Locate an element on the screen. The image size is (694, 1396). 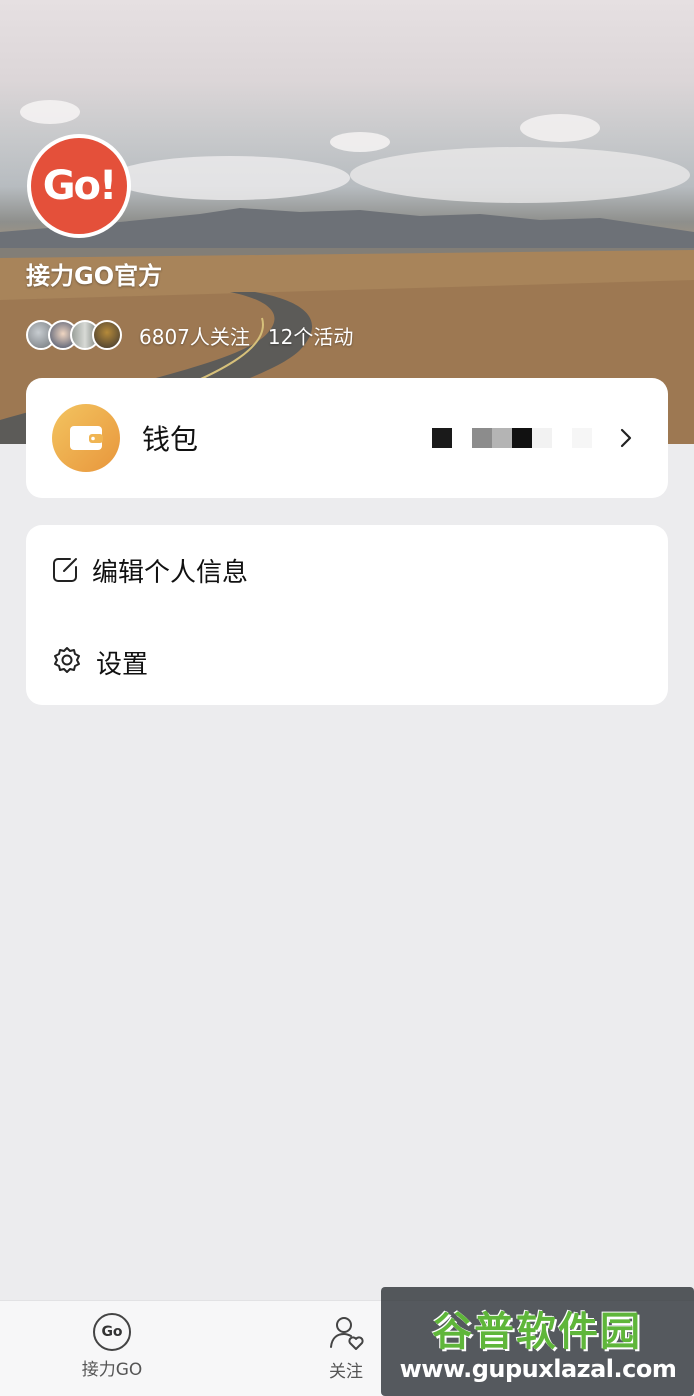
edit-profile-item: 编辑个人信息 is located at coordinates (149, 570).